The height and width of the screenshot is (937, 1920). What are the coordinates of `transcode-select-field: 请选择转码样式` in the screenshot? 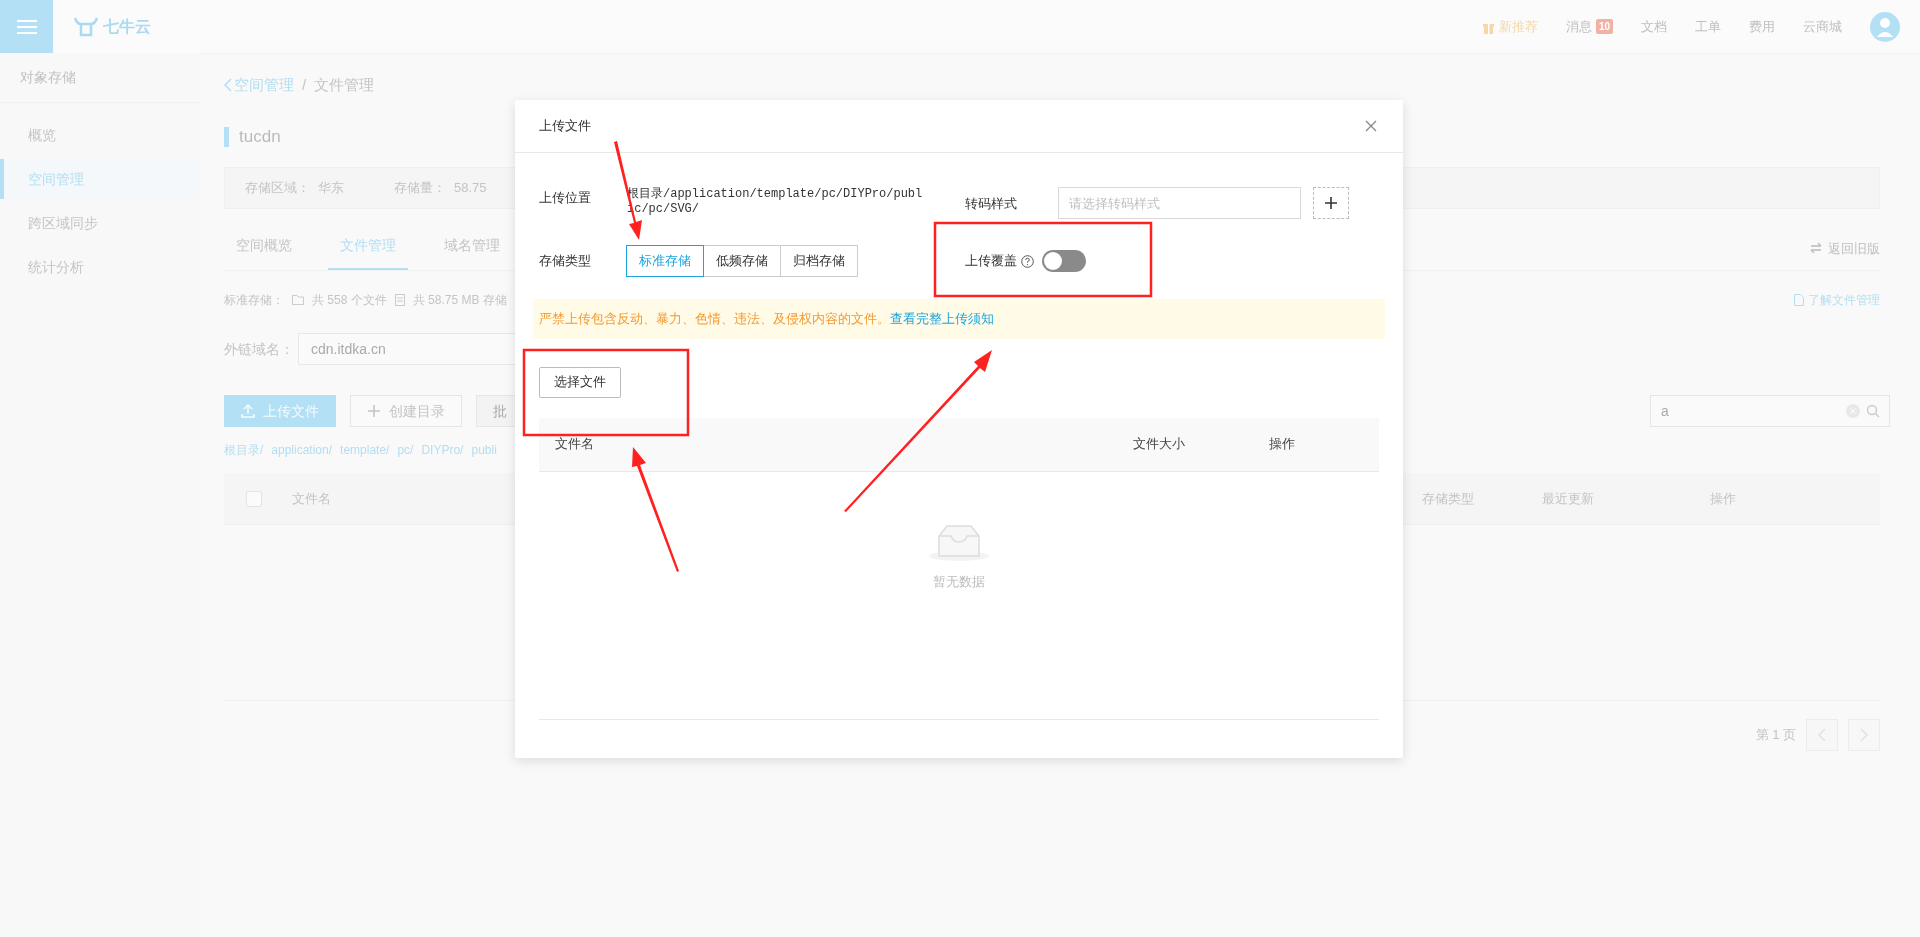 It's located at (1179, 203).